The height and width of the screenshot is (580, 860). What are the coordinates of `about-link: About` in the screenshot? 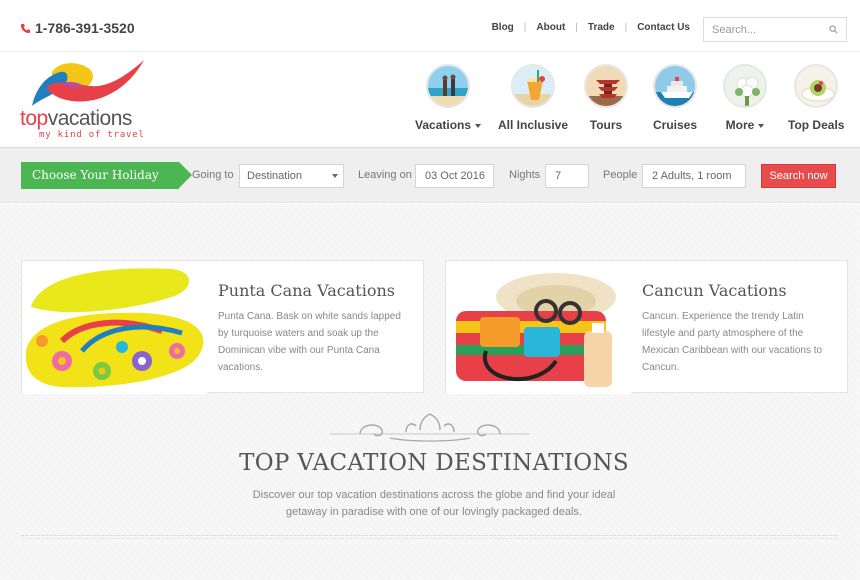 It's located at (550, 27).